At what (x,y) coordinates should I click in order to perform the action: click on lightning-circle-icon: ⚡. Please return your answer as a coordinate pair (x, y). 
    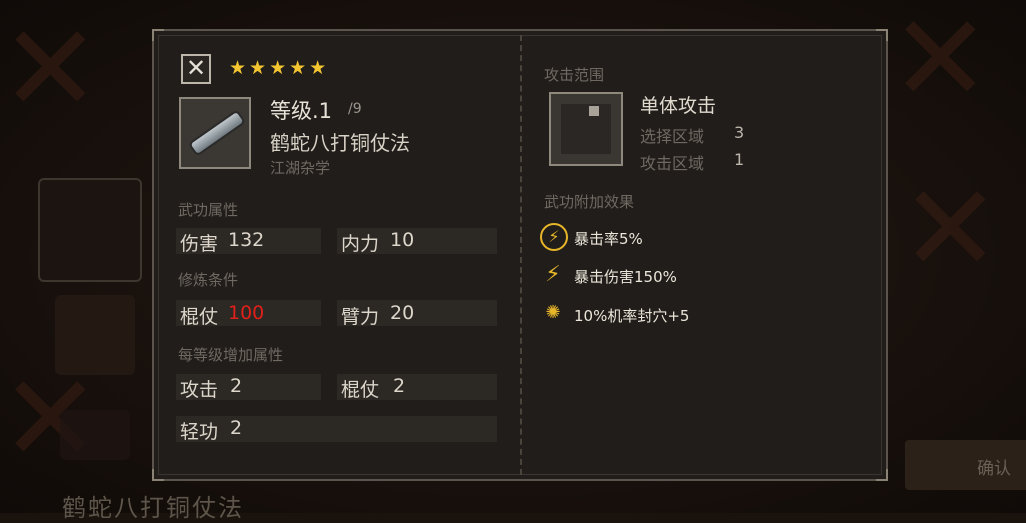
    Looking at the image, I should click on (554, 237).